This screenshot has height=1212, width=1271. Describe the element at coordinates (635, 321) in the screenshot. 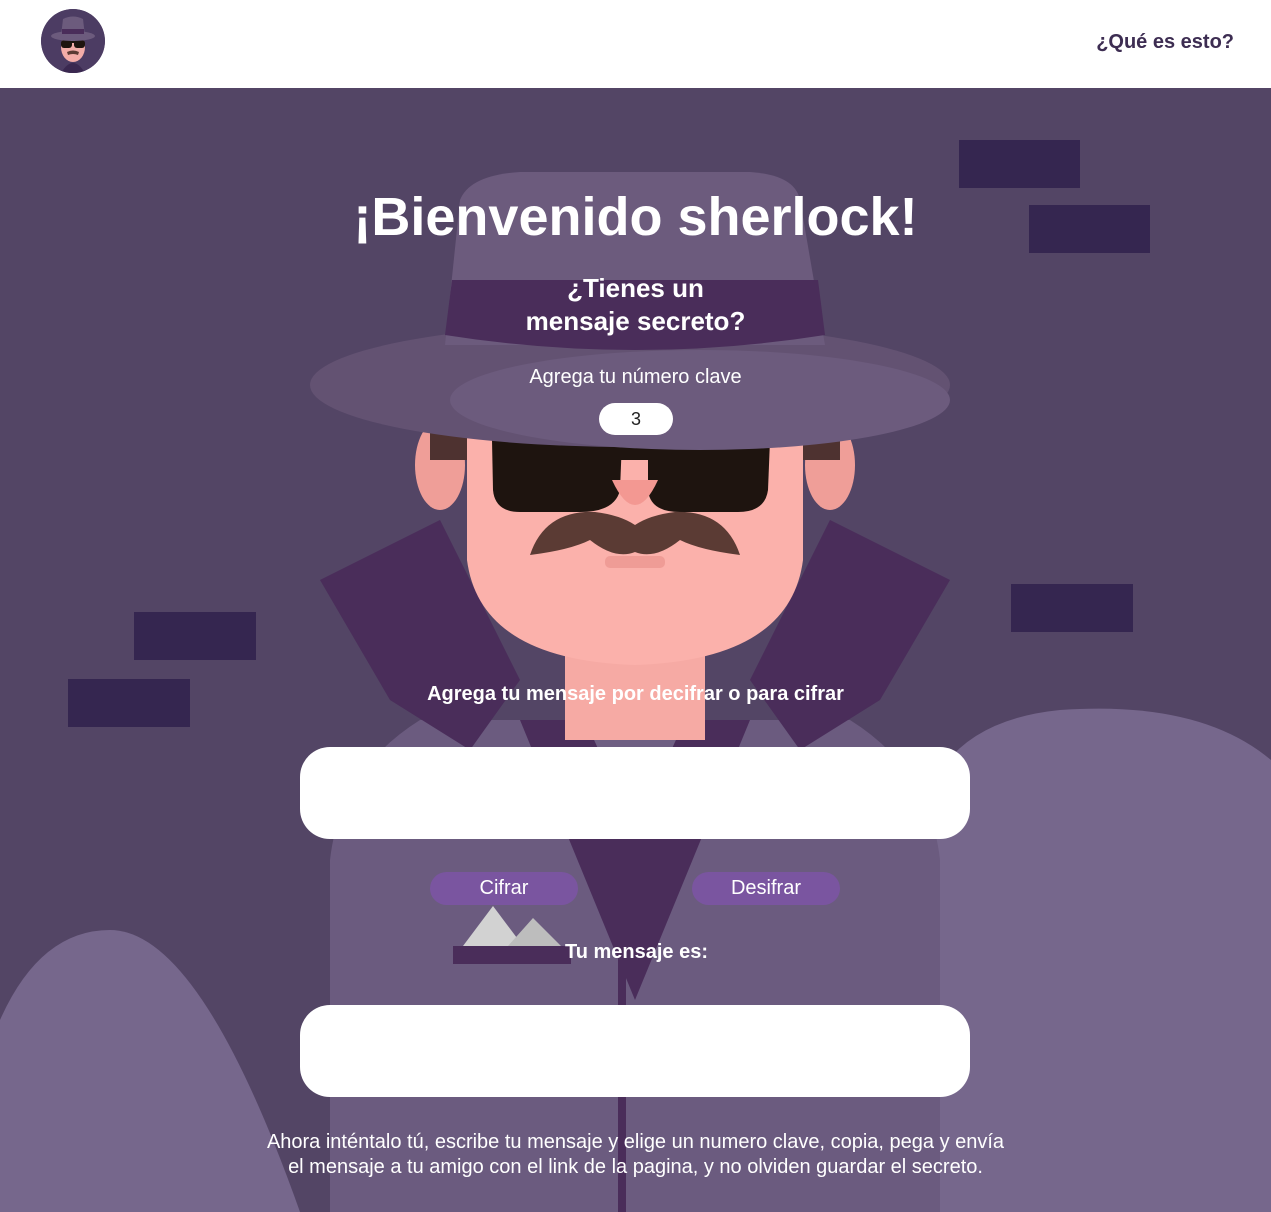

I see `subtitle-line-2: mensaje secreto?` at that location.